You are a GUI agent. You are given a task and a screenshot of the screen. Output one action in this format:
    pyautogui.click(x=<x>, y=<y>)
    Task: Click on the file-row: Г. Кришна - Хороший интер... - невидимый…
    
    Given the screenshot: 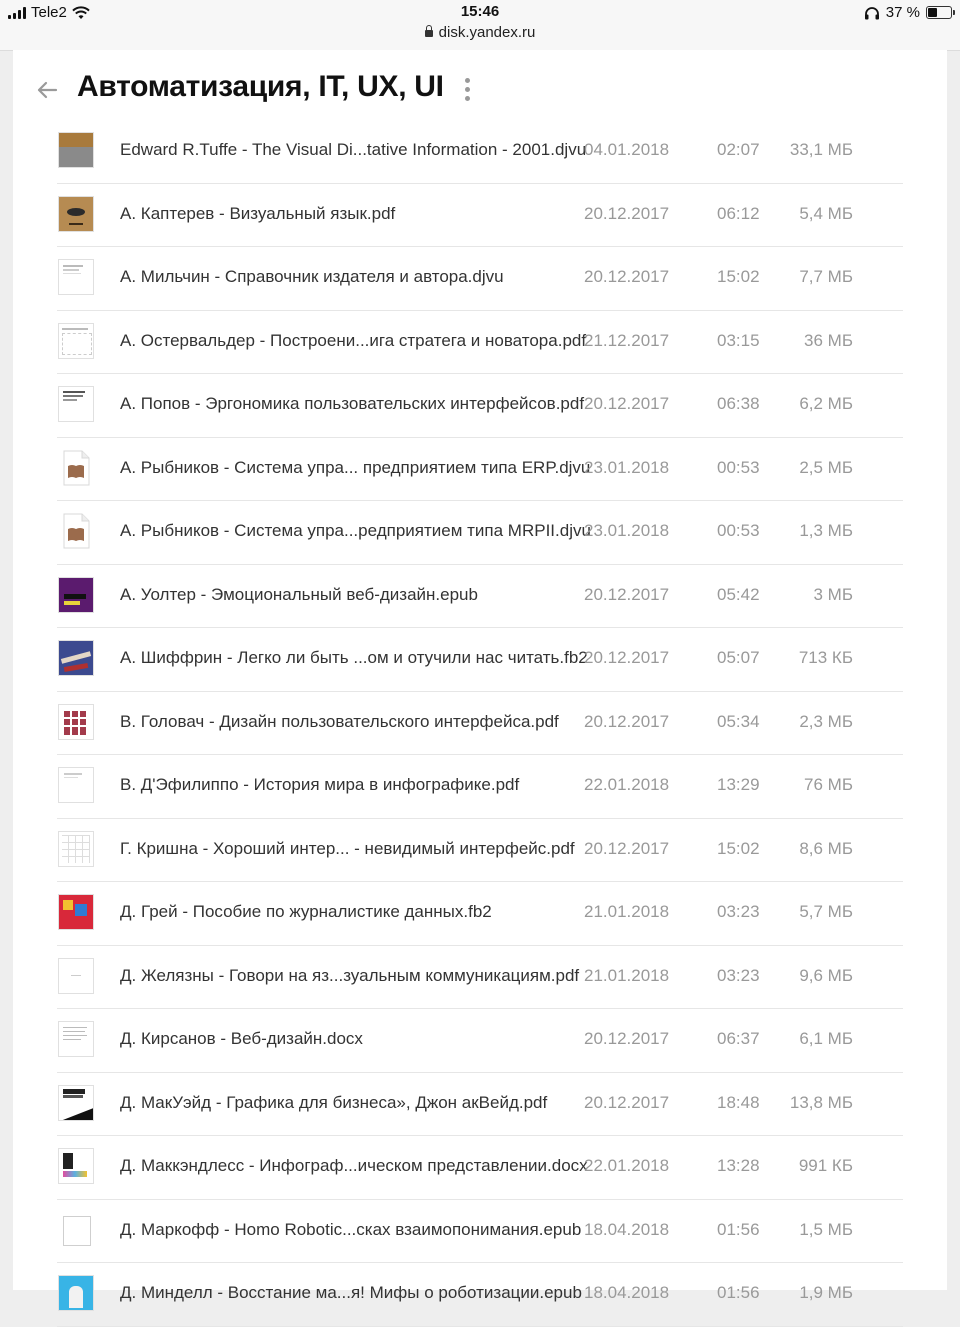 What is the action you would take?
    pyautogui.click(x=480, y=850)
    